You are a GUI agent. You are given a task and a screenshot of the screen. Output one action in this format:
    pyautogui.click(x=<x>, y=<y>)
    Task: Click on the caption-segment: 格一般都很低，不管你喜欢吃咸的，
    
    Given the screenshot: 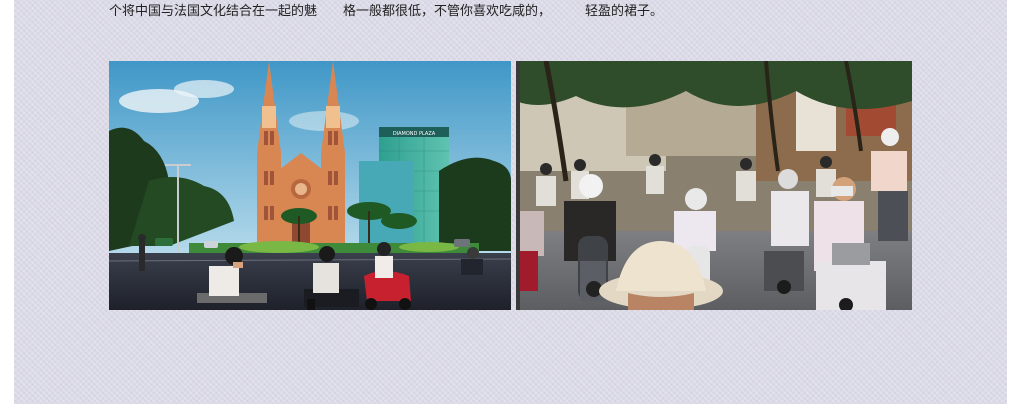 What is the action you would take?
    pyautogui.click(x=447, y=11)
    